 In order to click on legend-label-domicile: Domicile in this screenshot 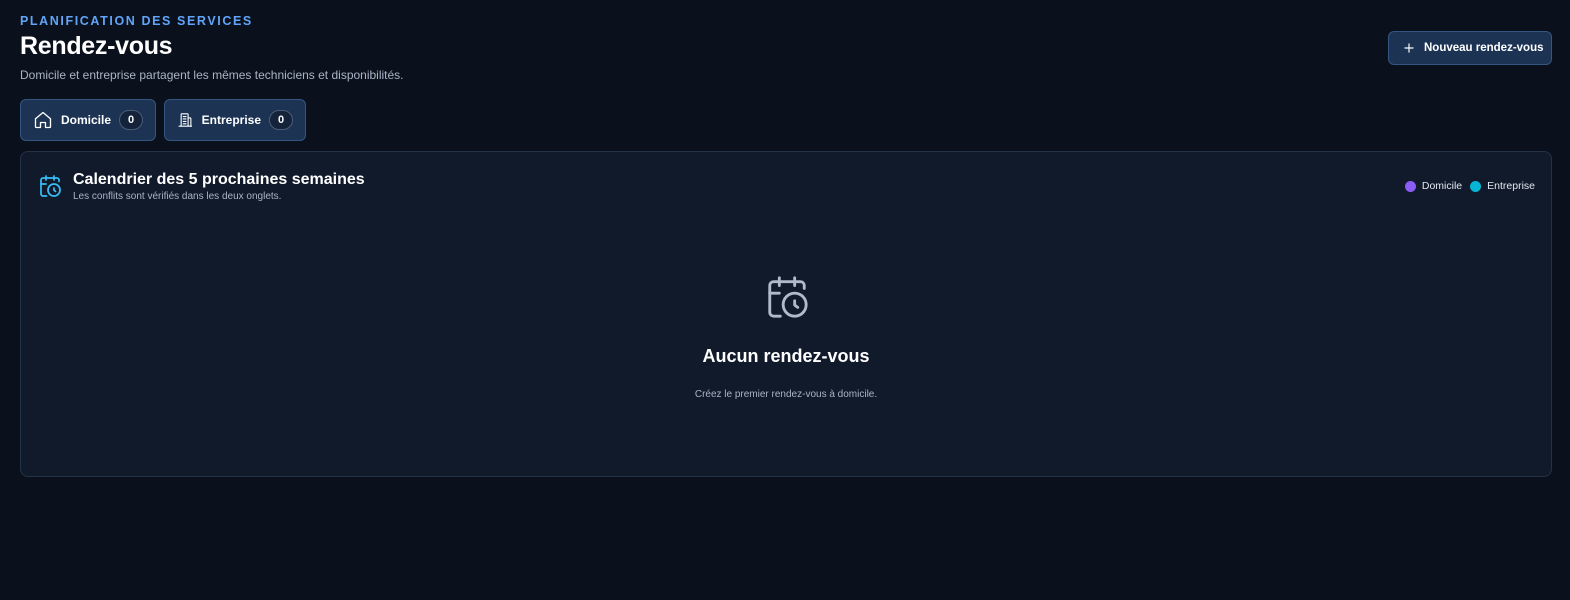, I will do `click(1442, 186)`.